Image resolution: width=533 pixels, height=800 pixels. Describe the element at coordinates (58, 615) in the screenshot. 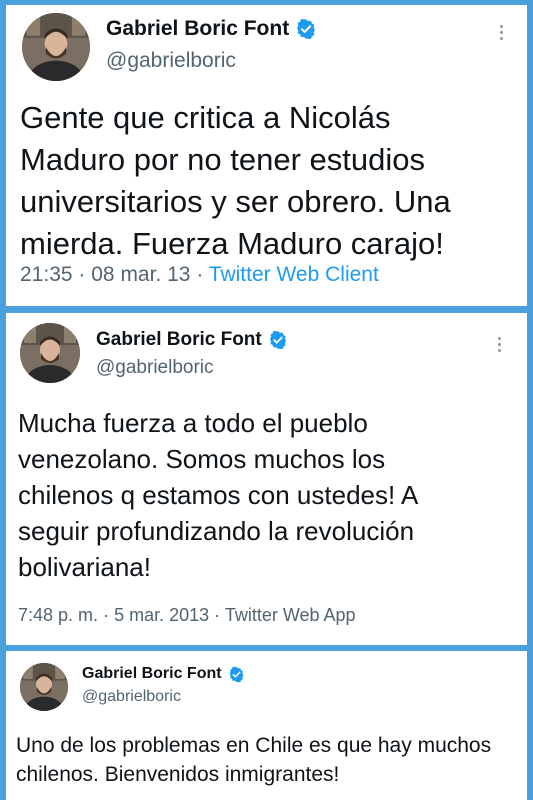

I see `tweet-time: 7:48 p. m.` at that location.